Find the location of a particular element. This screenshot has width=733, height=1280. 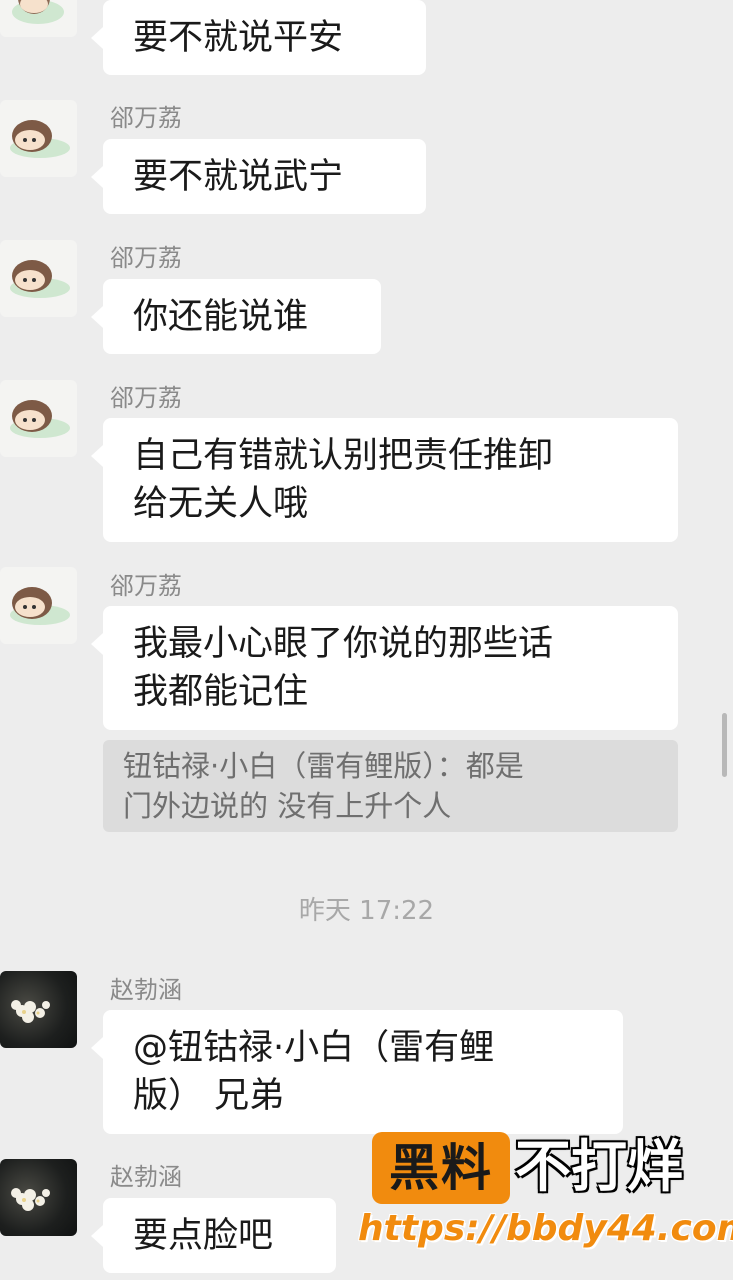

message-line: @钮钴禄·小白（雷有鲤 is located at coordinates (314, 1048).